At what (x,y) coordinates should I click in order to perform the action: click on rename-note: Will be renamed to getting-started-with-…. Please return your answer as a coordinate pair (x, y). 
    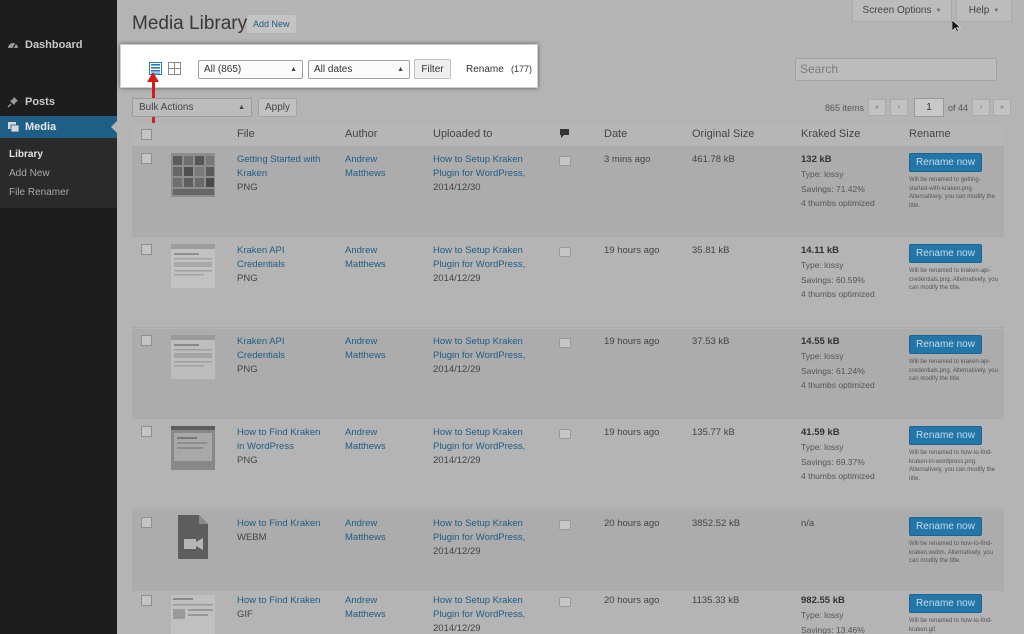
    Looking at the image, I should click on (952, 193).